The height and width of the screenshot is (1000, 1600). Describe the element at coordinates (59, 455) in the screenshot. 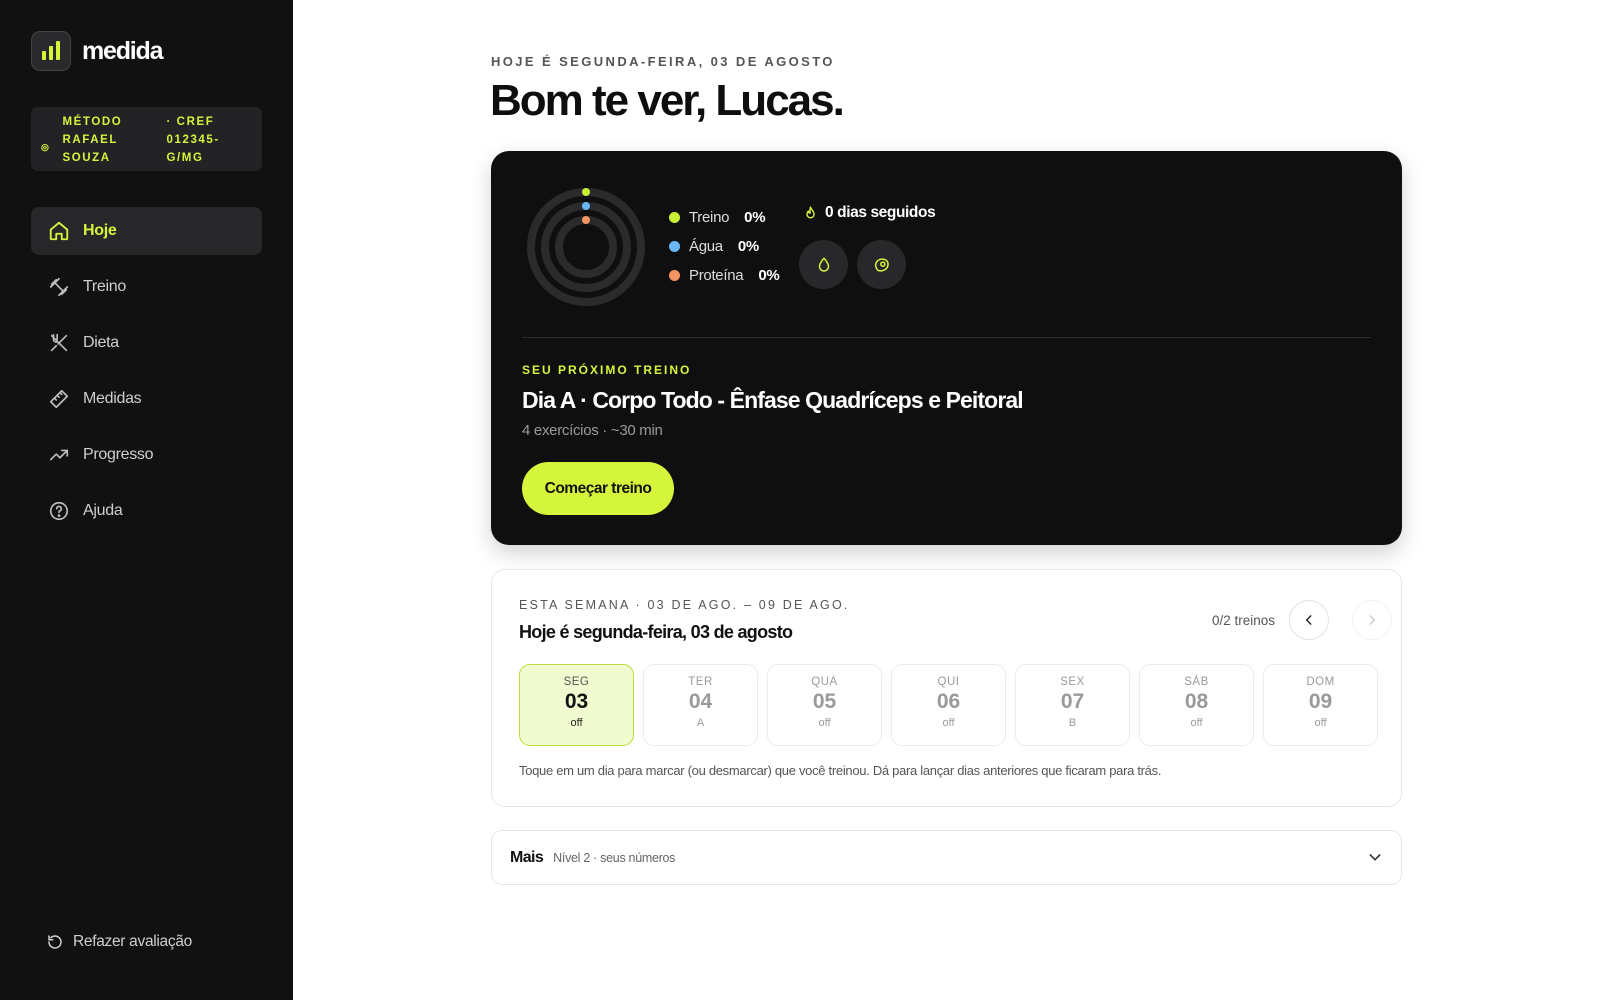

I see `trending-up-icon` at that location.